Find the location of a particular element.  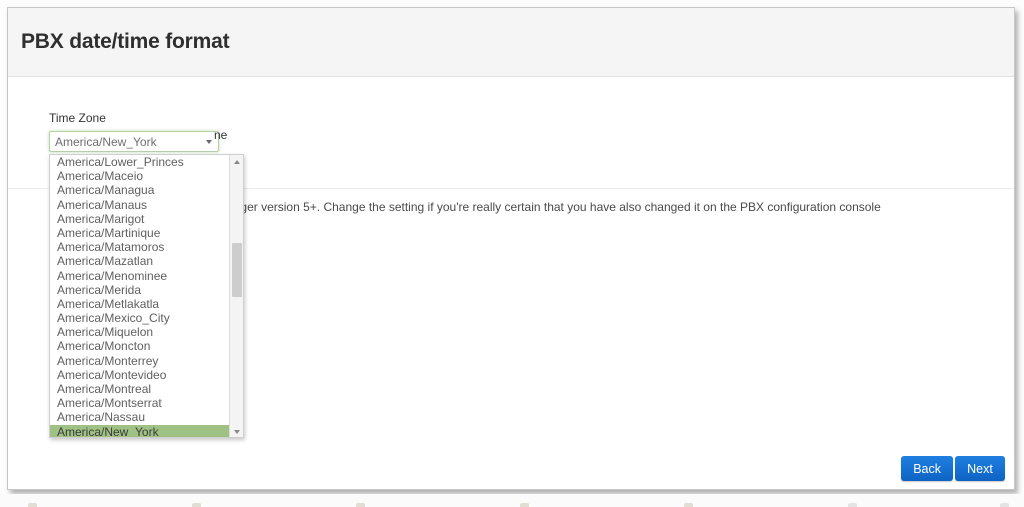

back-button: Back is located at coordinates (927, 468).